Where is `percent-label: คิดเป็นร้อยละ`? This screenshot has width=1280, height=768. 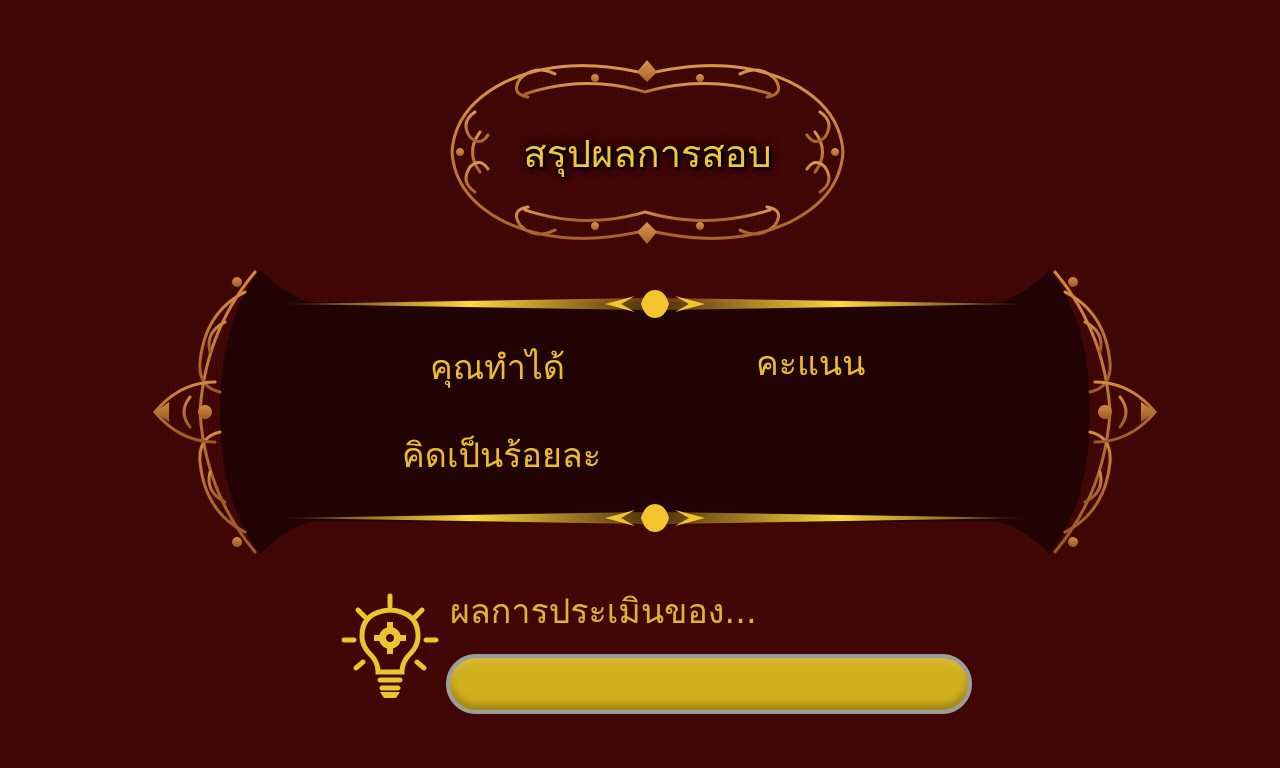
percent-label: คิดเป็นร้อยละ is located at coordinates (501, 456).